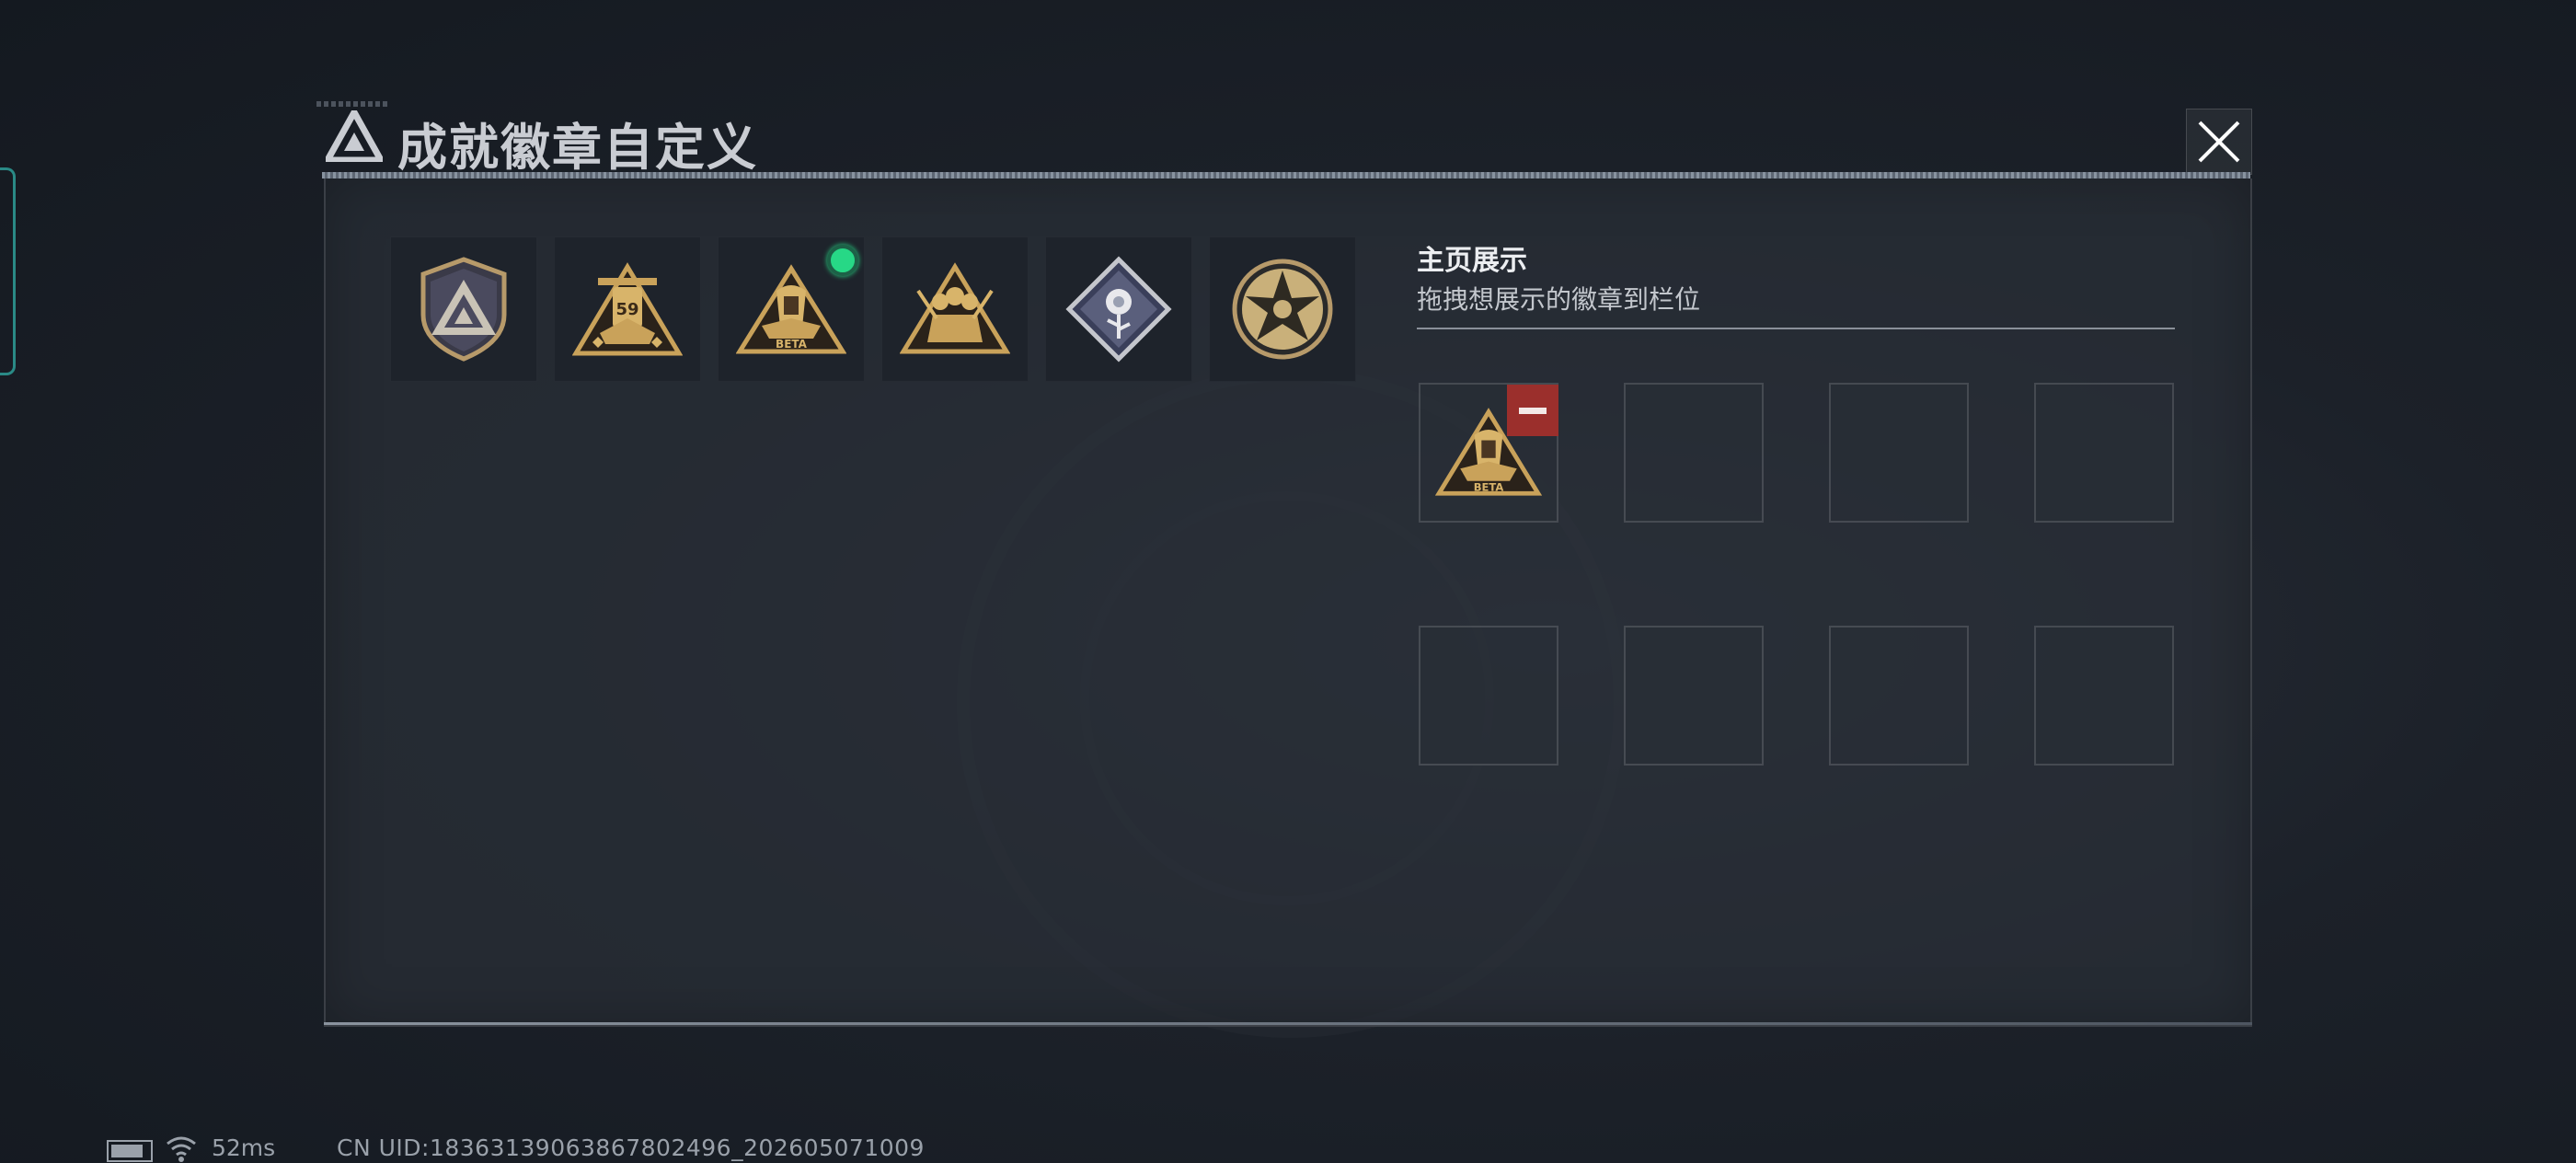  What do you see at coordinates (631, 1147) in the screenshot?
I see `uid-text: CN UID:18363139063867802496_202605071009` at bounding box center [631, 1147].